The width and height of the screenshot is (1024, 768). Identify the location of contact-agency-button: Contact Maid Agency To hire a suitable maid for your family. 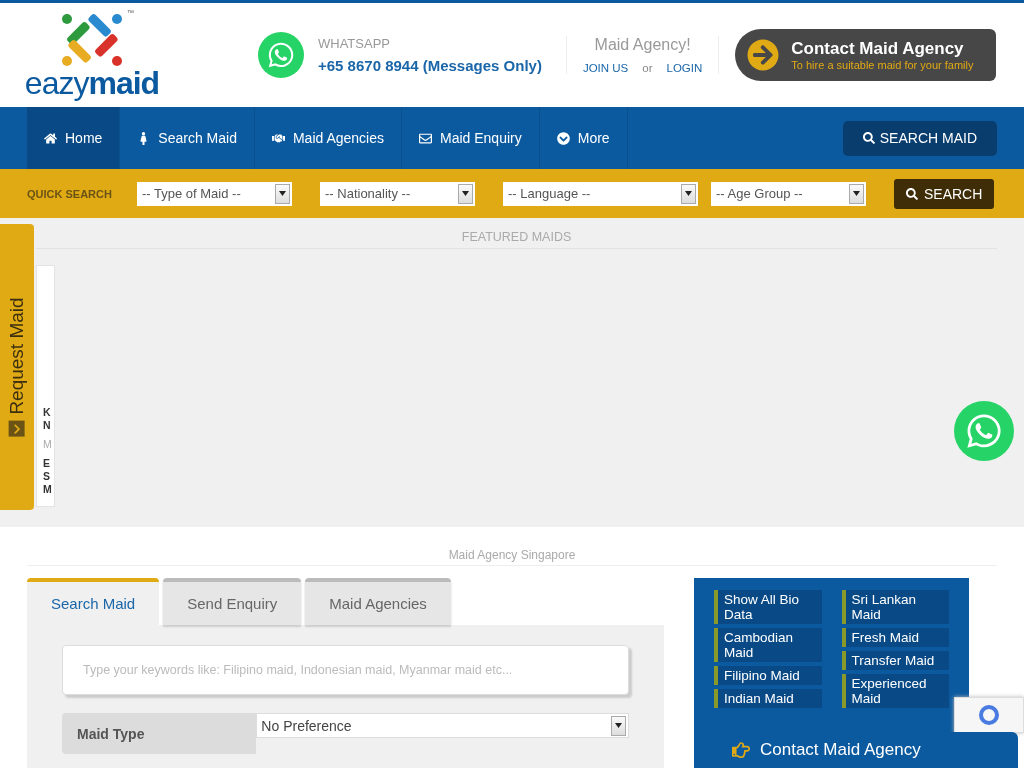
(865, 55).